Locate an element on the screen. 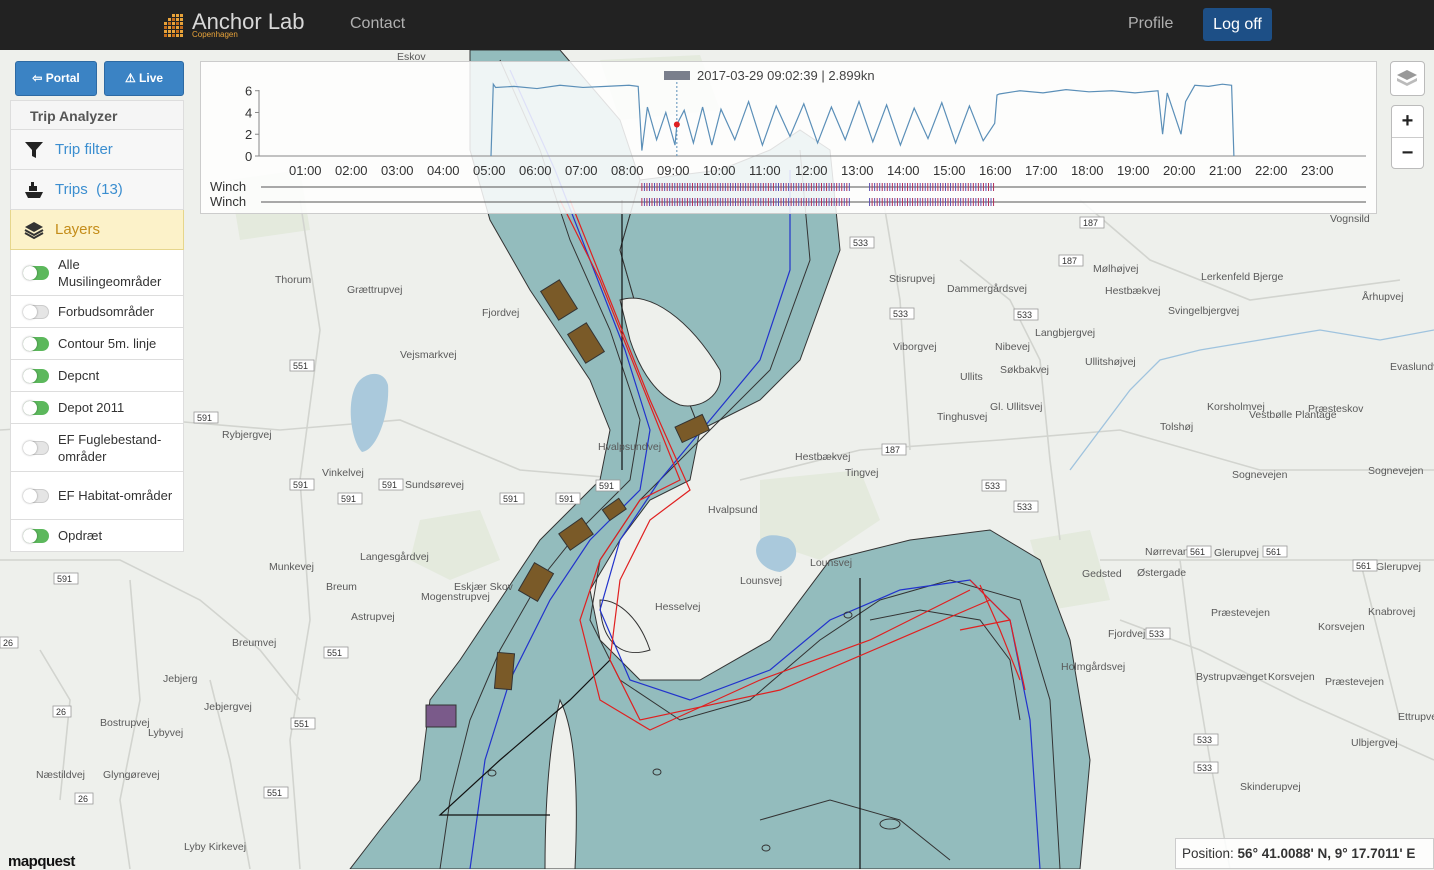  brand-subtitle: Copenhagen is located at coordinates (215, 34).